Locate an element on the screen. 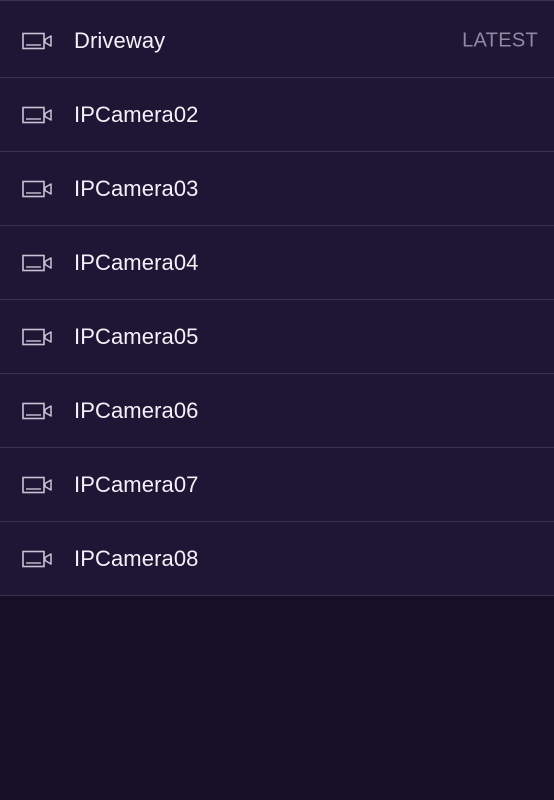  camera-row-ipcamera06: IPCamera06 is located at coordinates (277, 411).